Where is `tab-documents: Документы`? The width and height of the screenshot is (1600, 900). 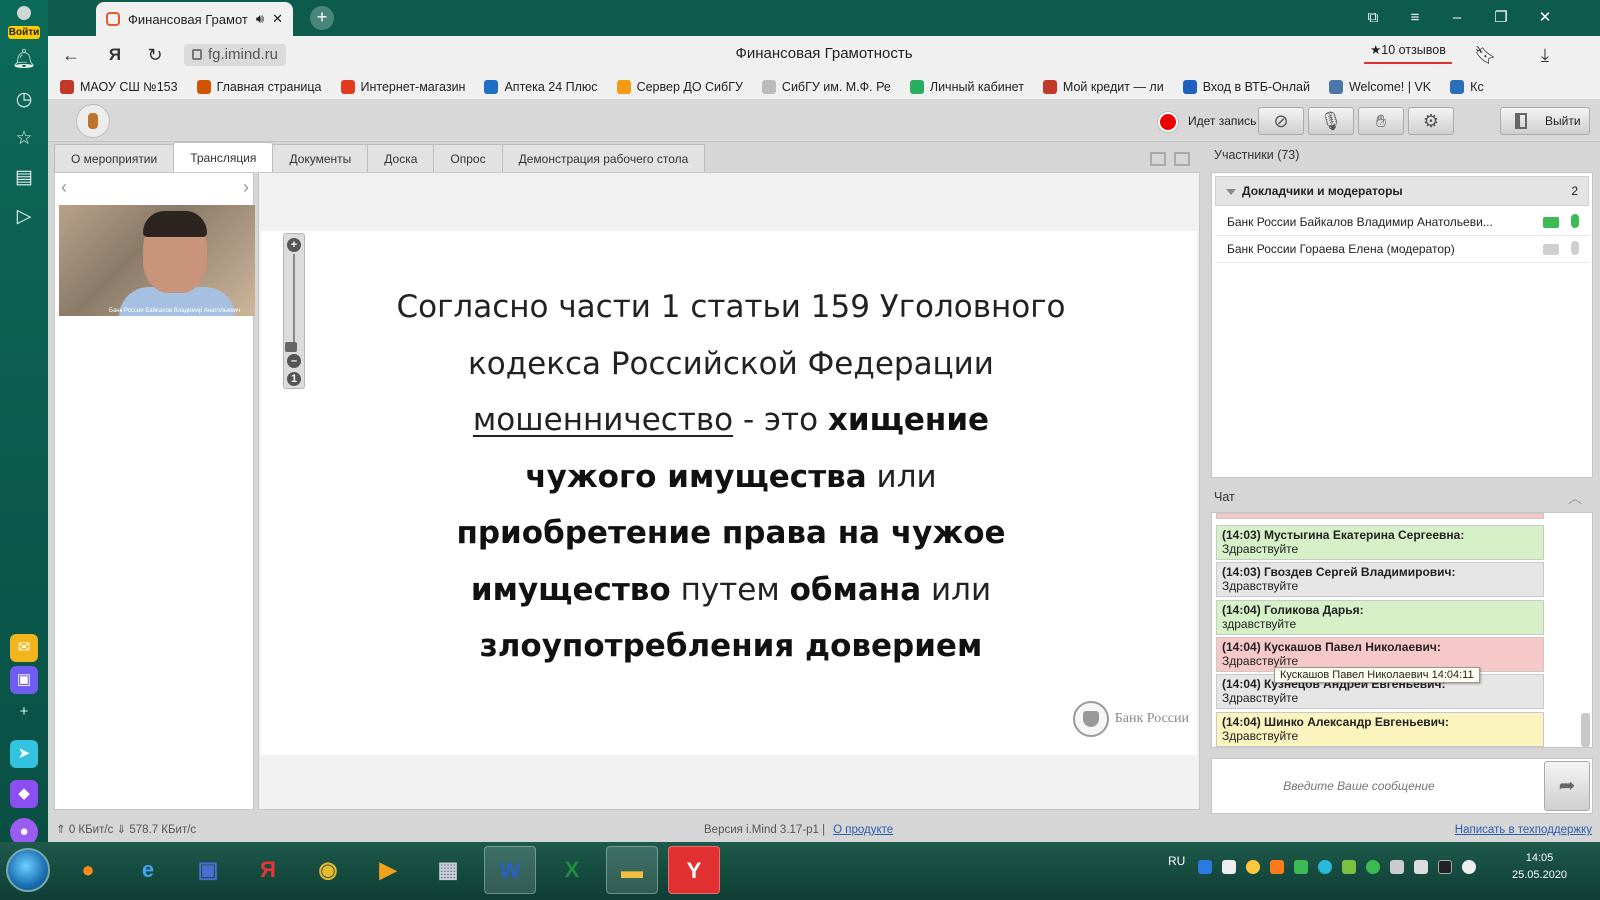
tab-documents: Документы is located at coordinates (320, 158).